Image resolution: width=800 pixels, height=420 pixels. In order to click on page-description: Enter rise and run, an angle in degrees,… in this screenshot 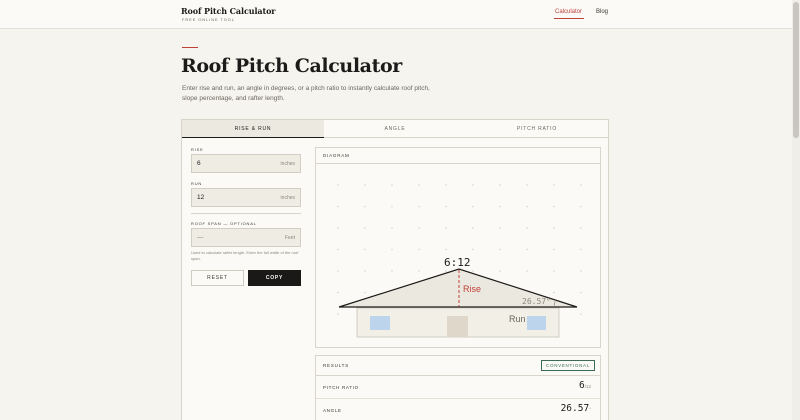, I will do `click(306, 93)`.